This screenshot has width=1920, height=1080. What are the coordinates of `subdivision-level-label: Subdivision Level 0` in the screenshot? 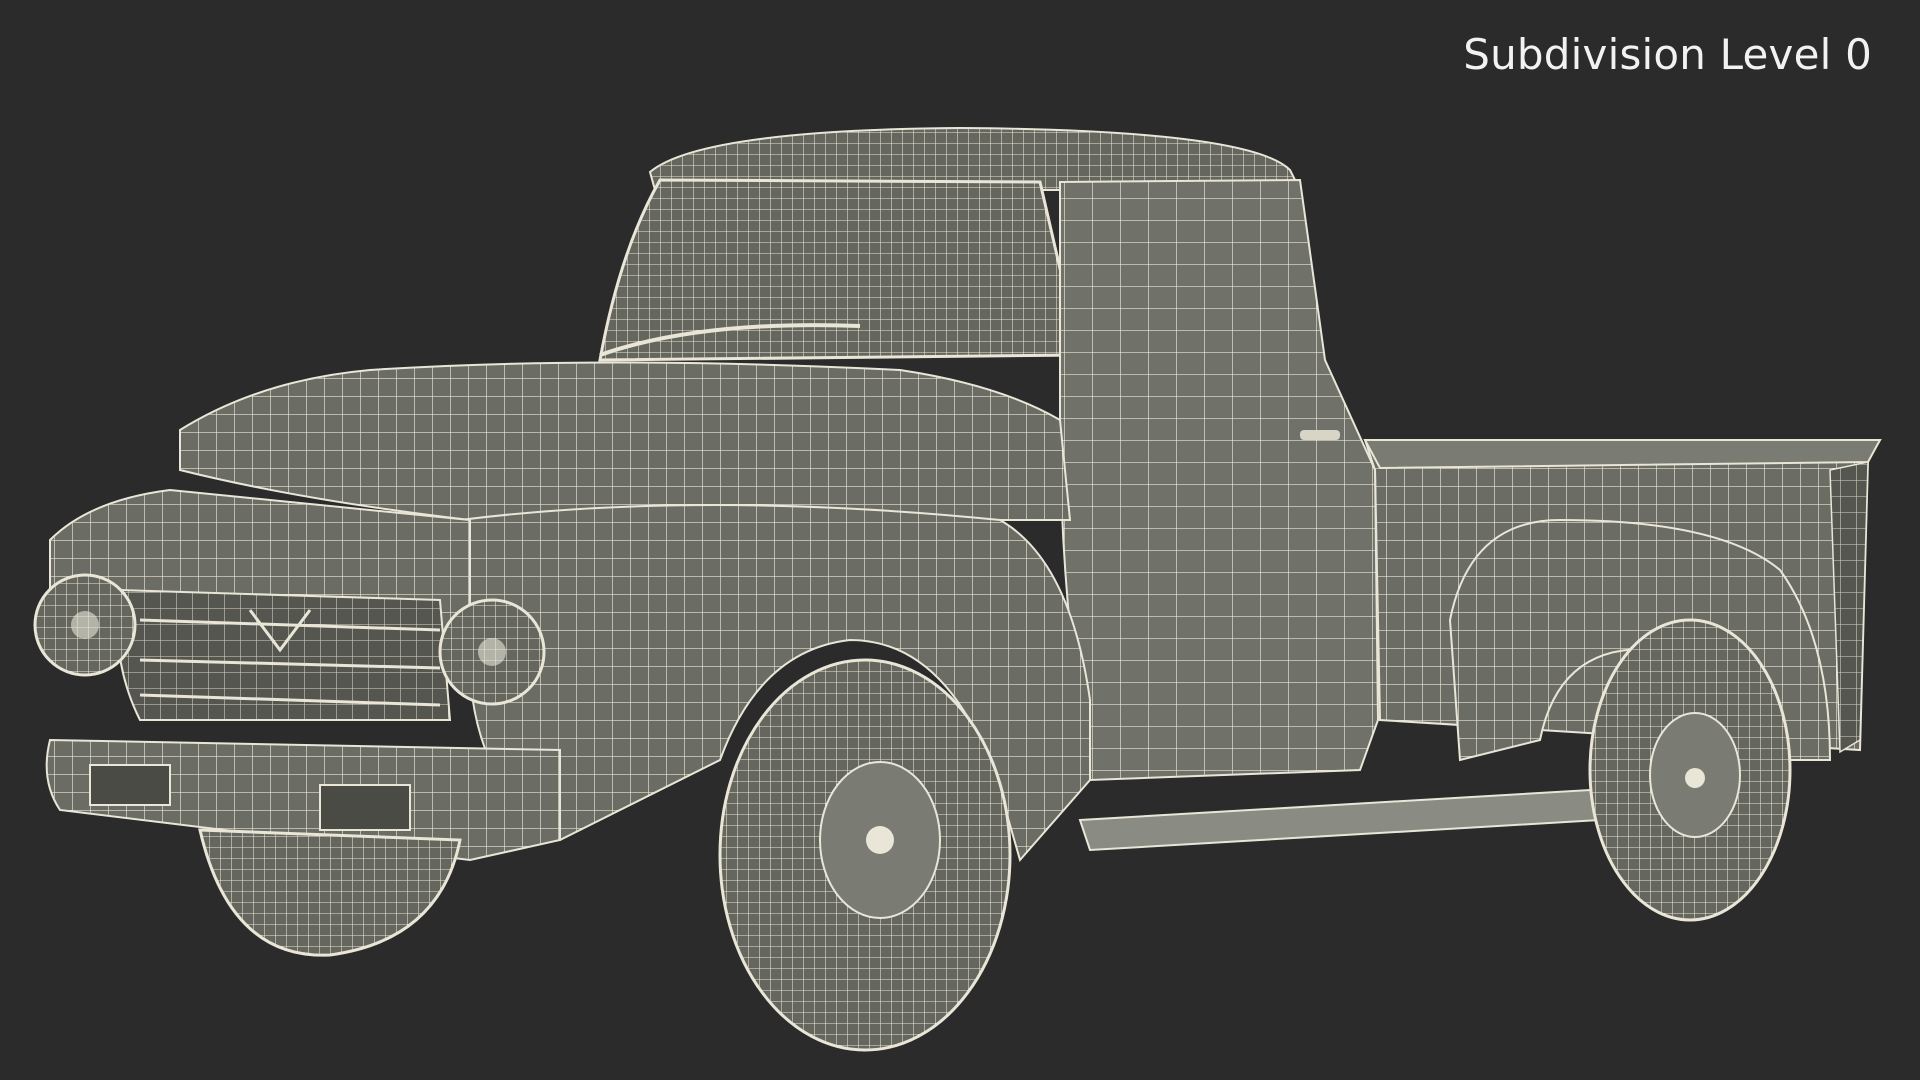 It's located at (1667, 54).